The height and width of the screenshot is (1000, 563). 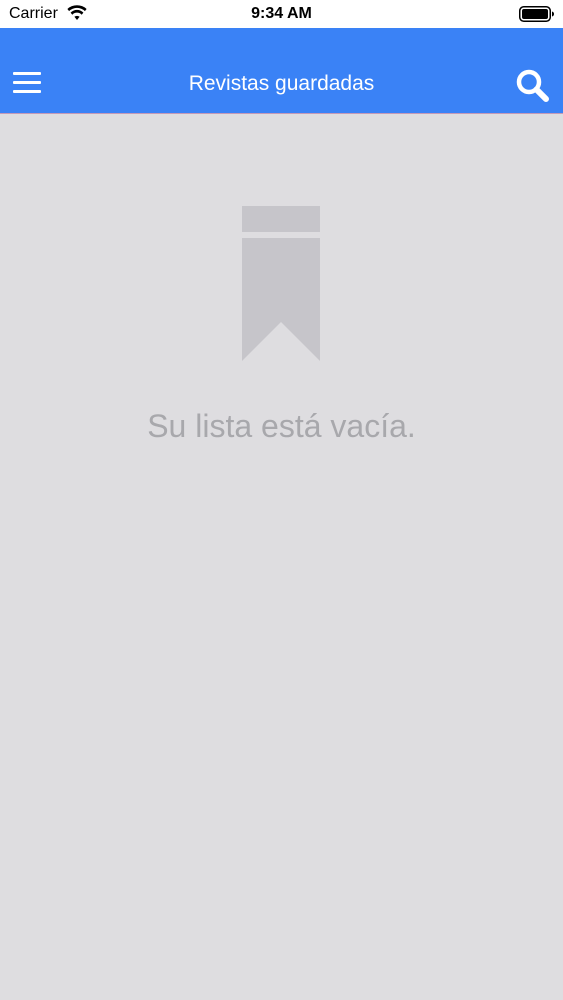 I want to click on status-time: 9:34 AM, so click(x=281, y=13).